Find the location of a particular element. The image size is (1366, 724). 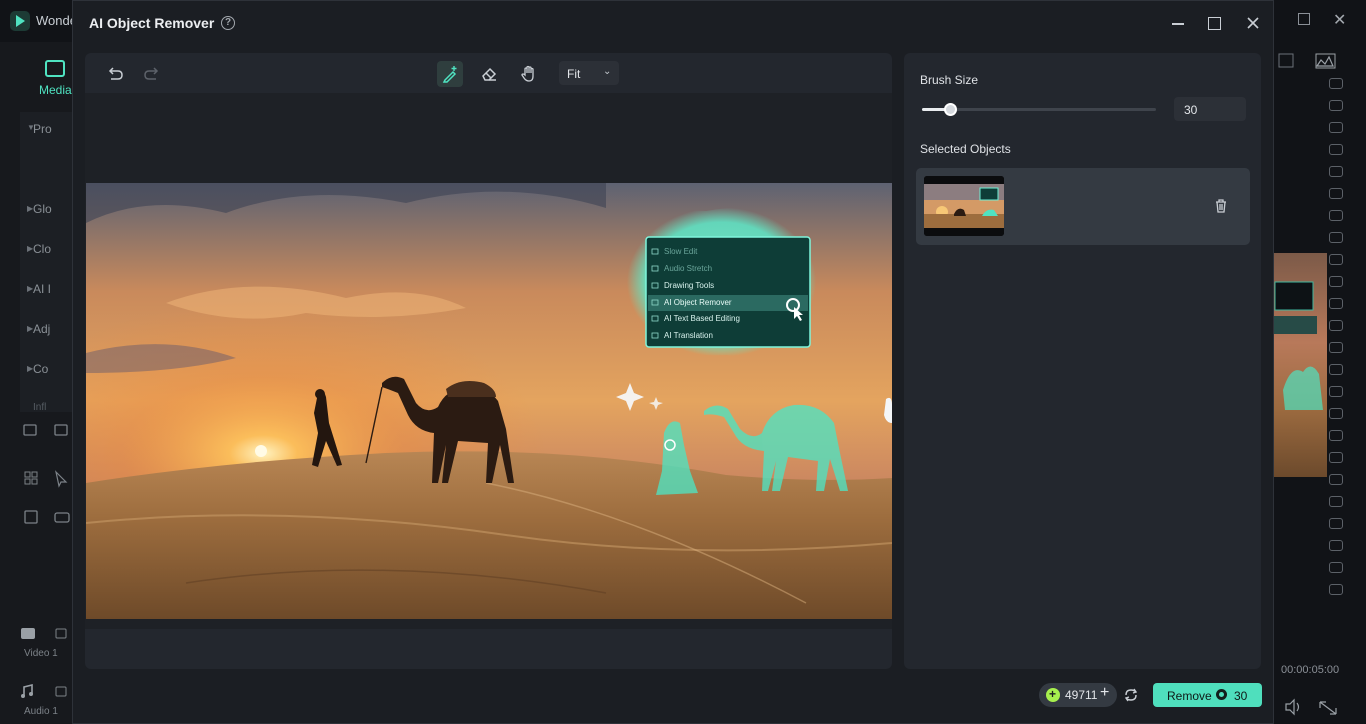

redo-button is located at coordinates (153, 74).